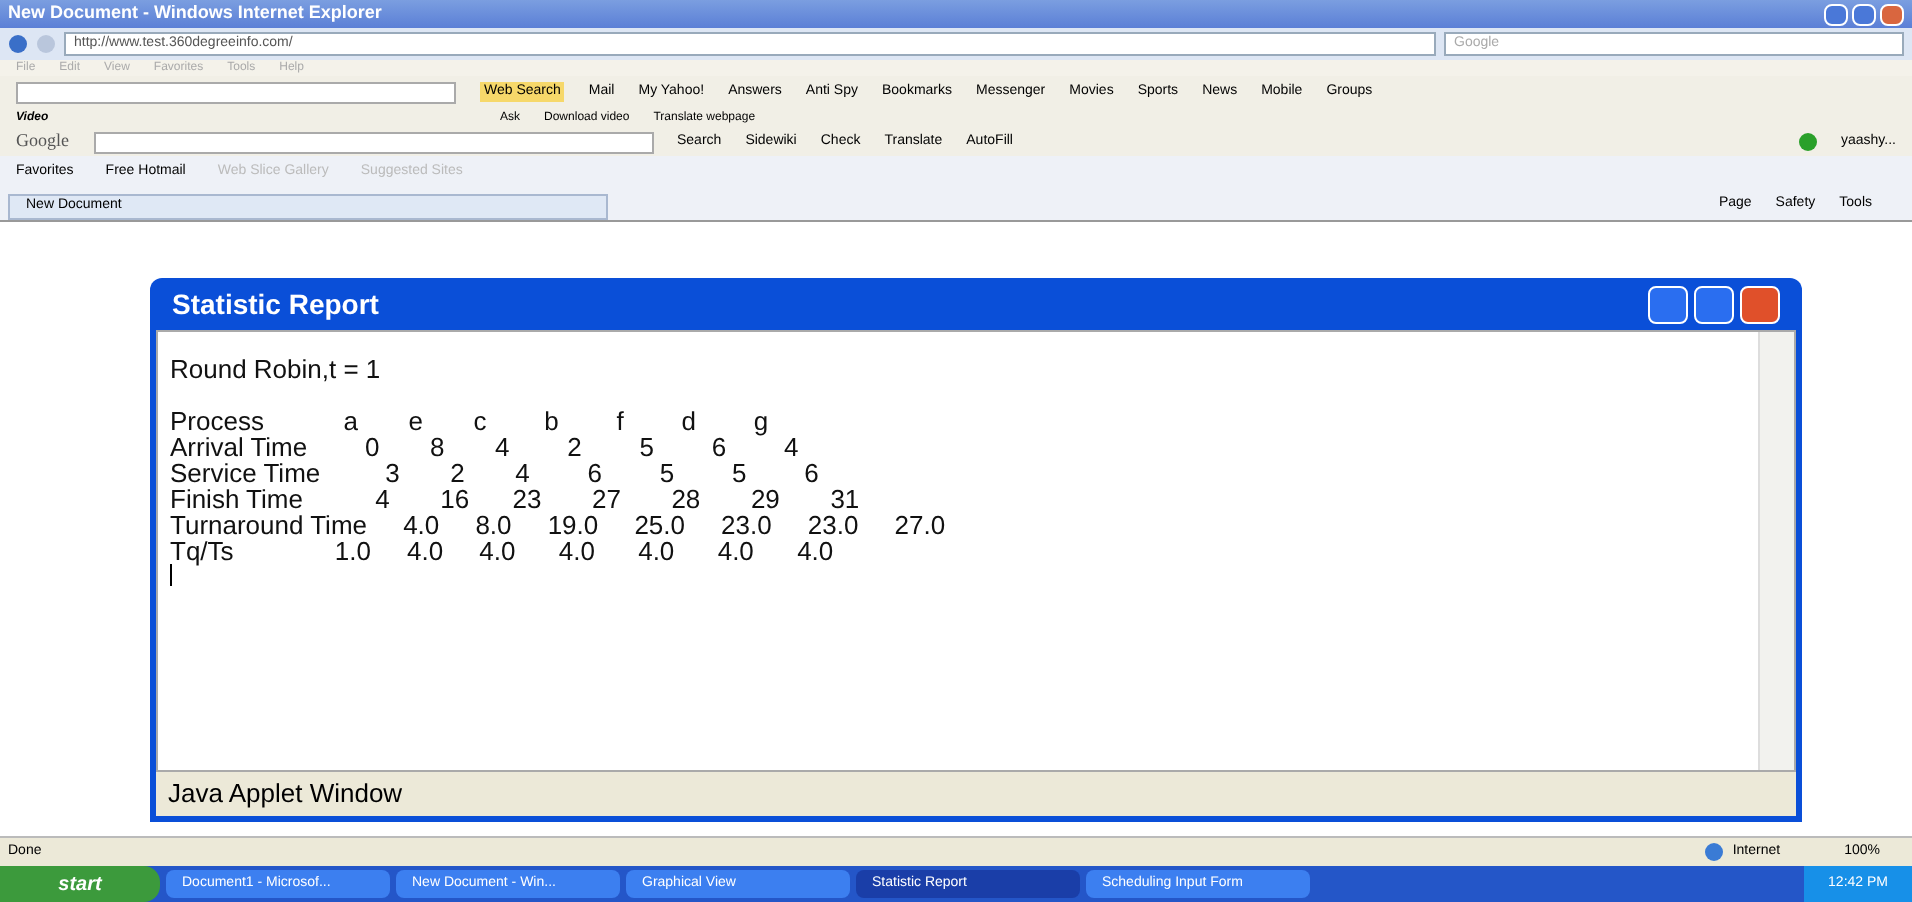 This screenshot has height=902, width=1912. What do you see at coordinates (494, 473) in the screenshot?
I see `report-line: Service Time 3 2 4 6 5 5 6` at bounding box center [494, 473].